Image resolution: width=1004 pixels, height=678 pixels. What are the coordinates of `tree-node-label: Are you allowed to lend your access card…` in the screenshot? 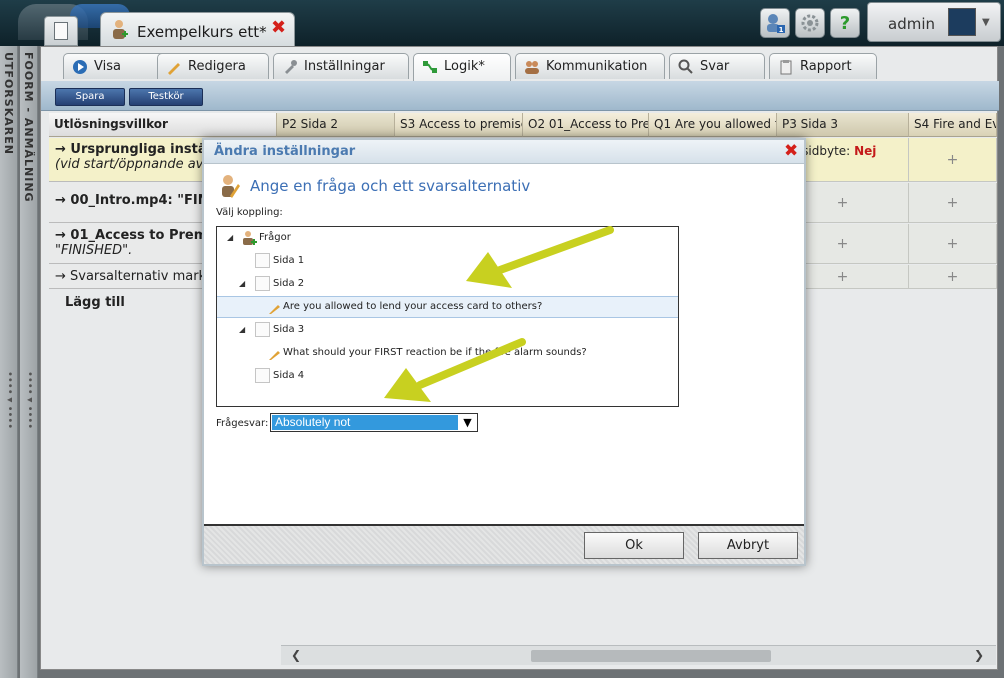 It's located at (413, 306).